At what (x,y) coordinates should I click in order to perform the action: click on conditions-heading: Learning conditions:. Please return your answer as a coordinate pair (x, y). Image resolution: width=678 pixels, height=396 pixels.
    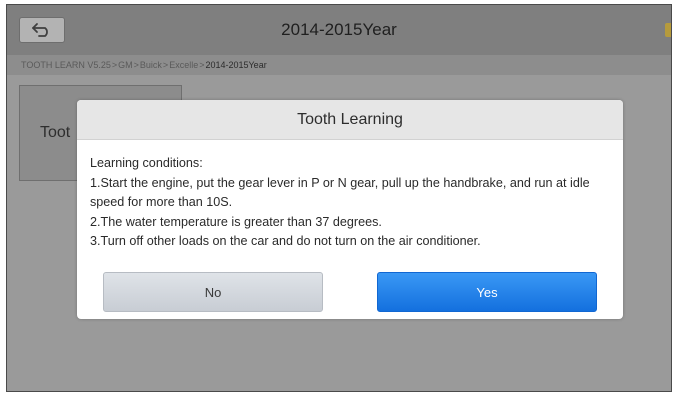
    Looking at the image, I should click on (146, 163).